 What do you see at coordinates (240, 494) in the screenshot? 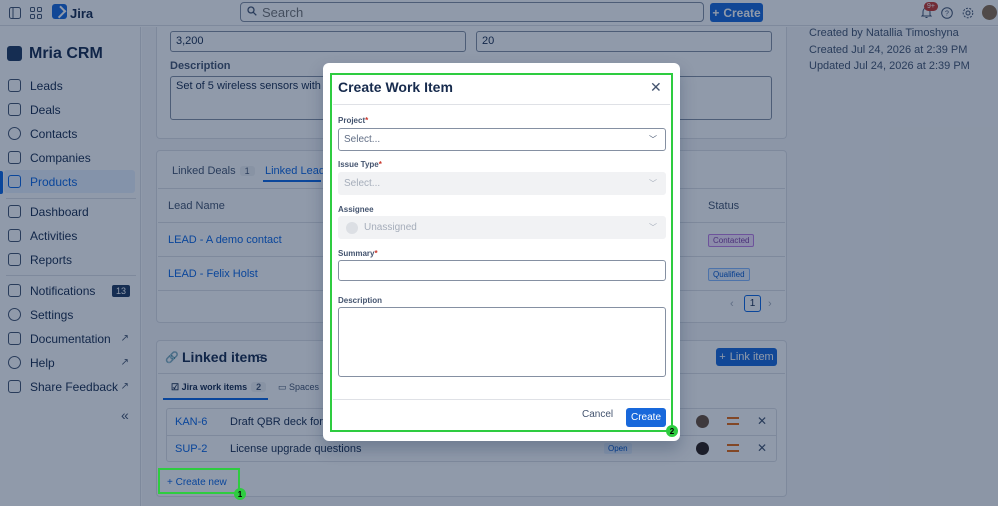
I see `annotation-number: 1` at bounding box center [240, 494].